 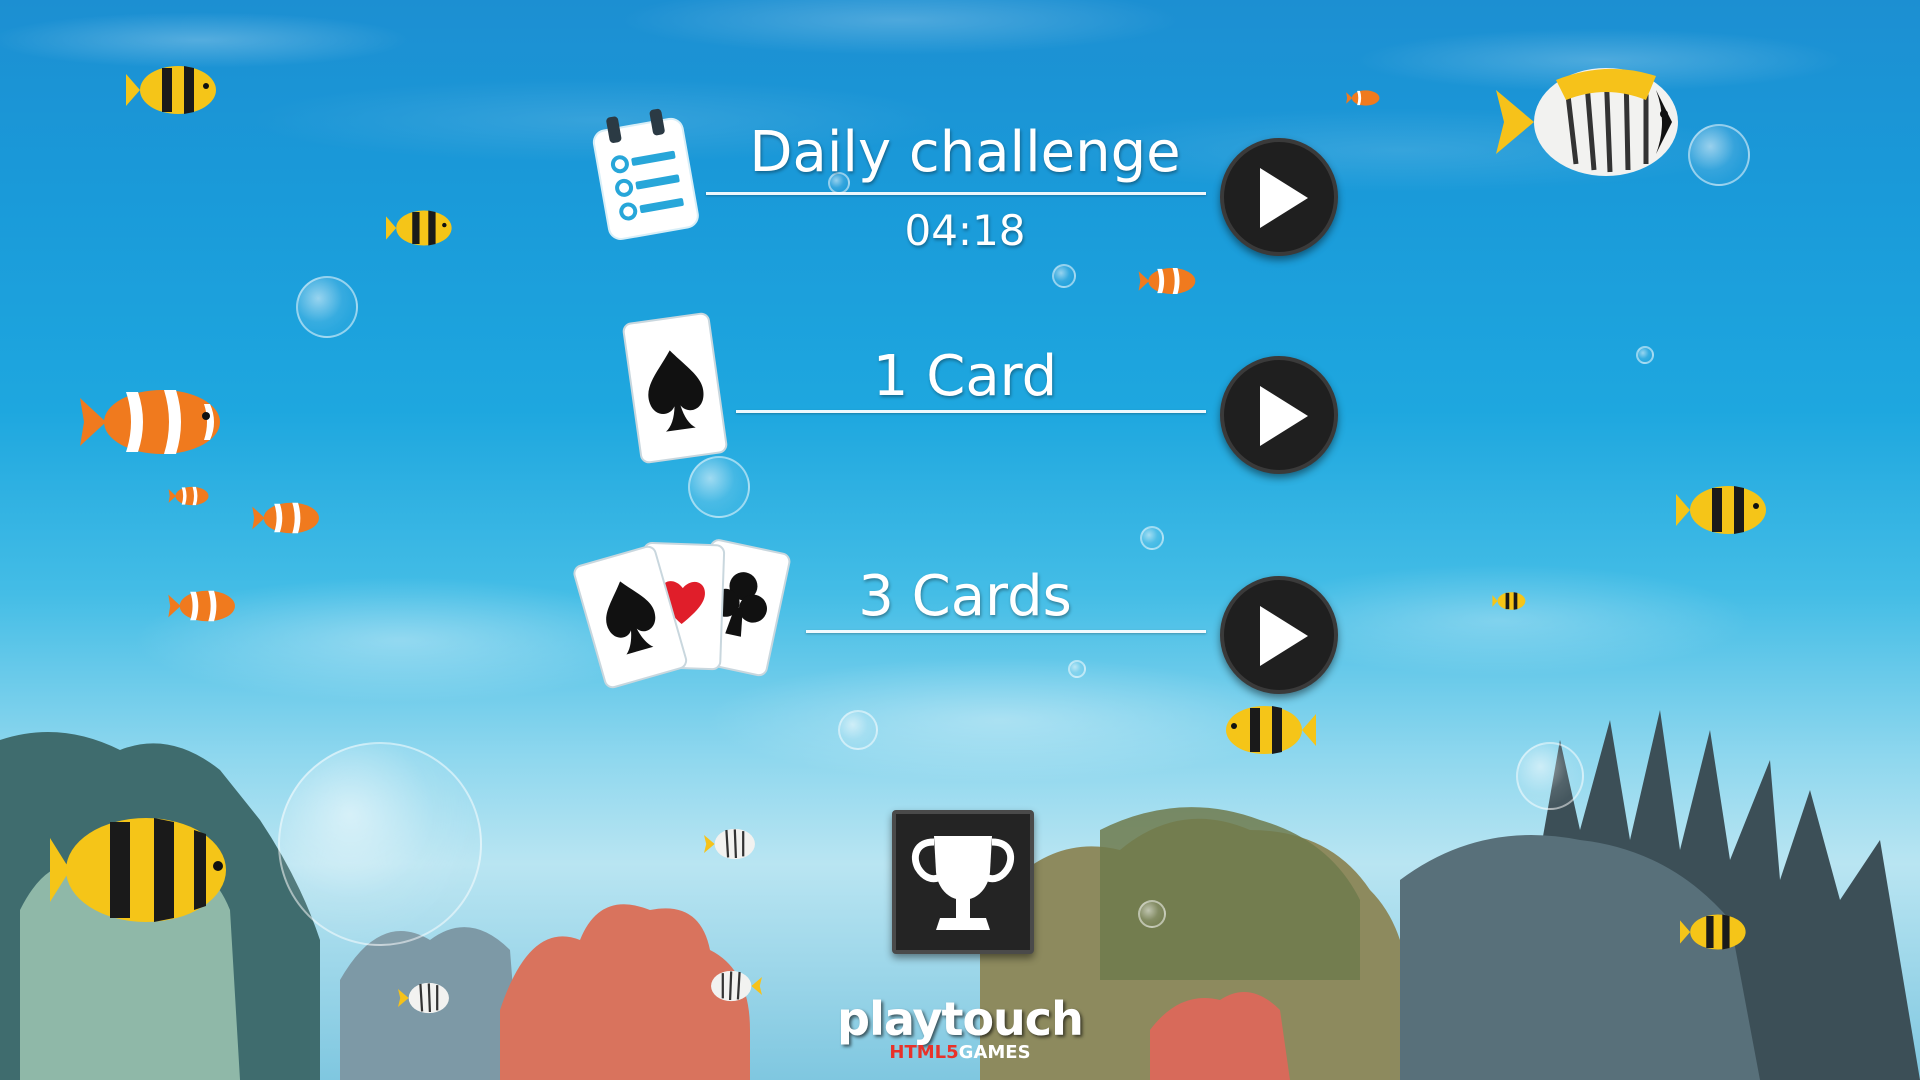 I want to click on logo-sub-text: HTML5GAMES, so click(x=960, y=1053).